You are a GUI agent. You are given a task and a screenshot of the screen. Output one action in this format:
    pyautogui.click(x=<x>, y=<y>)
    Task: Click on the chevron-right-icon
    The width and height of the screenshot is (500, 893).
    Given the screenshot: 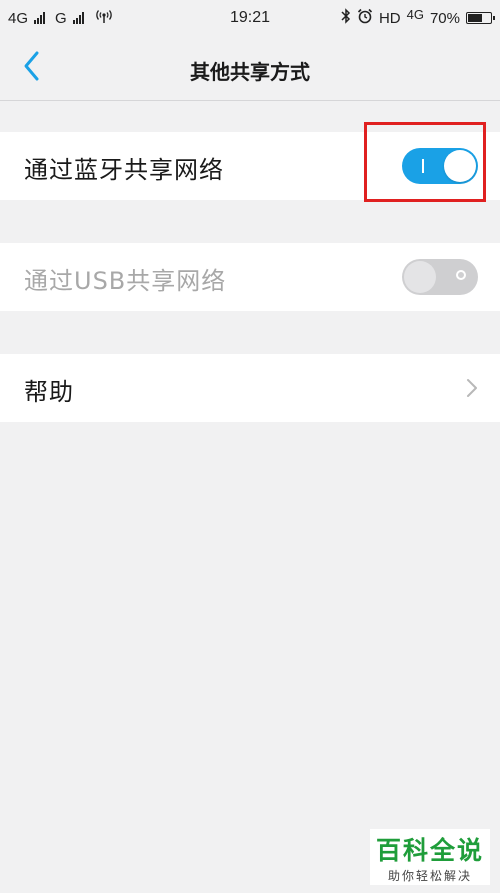 What is the action you would take?
    pyautogui.click(x=472, y=390)
    